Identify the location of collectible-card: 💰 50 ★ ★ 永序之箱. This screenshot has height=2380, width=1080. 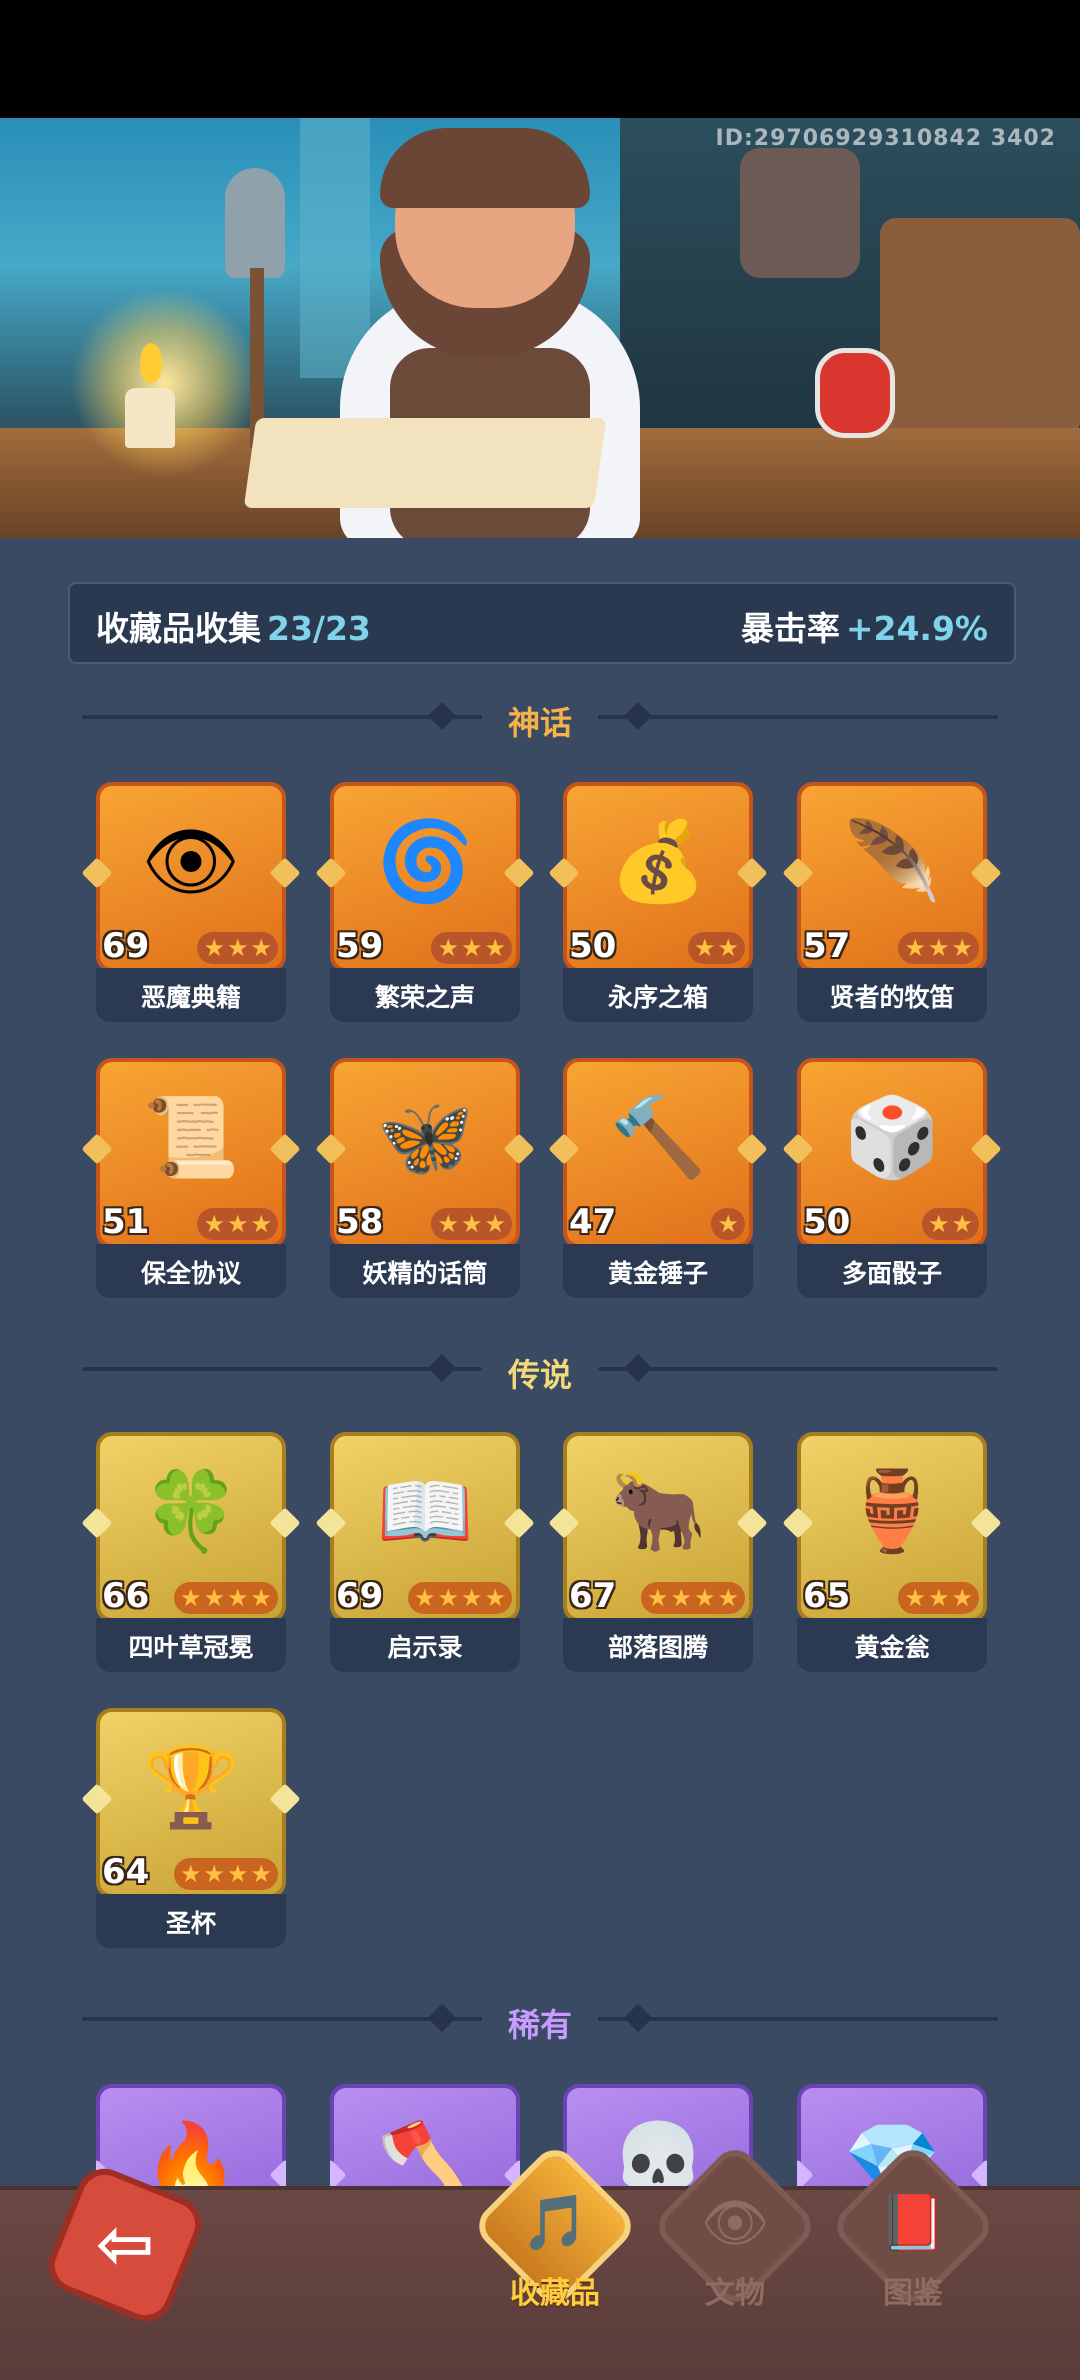
(658, 902).